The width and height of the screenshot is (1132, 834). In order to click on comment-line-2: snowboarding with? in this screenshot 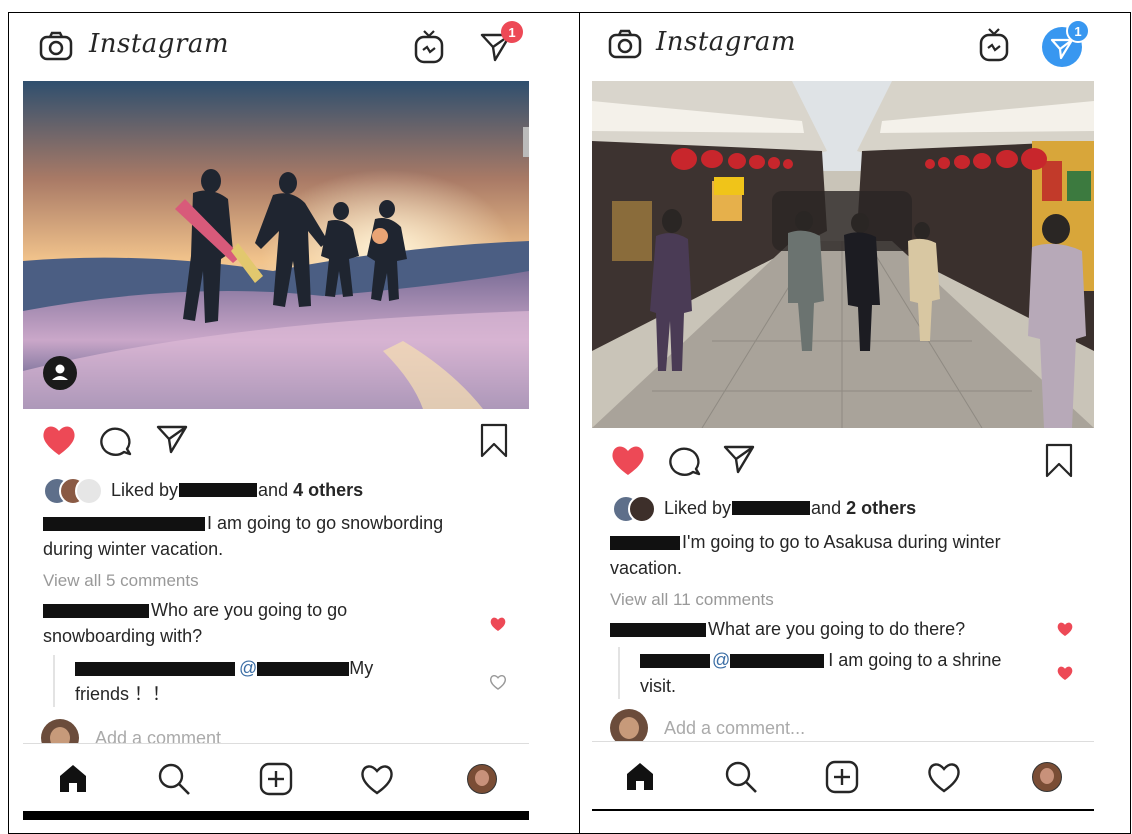, I will do `click(123, 636)`.